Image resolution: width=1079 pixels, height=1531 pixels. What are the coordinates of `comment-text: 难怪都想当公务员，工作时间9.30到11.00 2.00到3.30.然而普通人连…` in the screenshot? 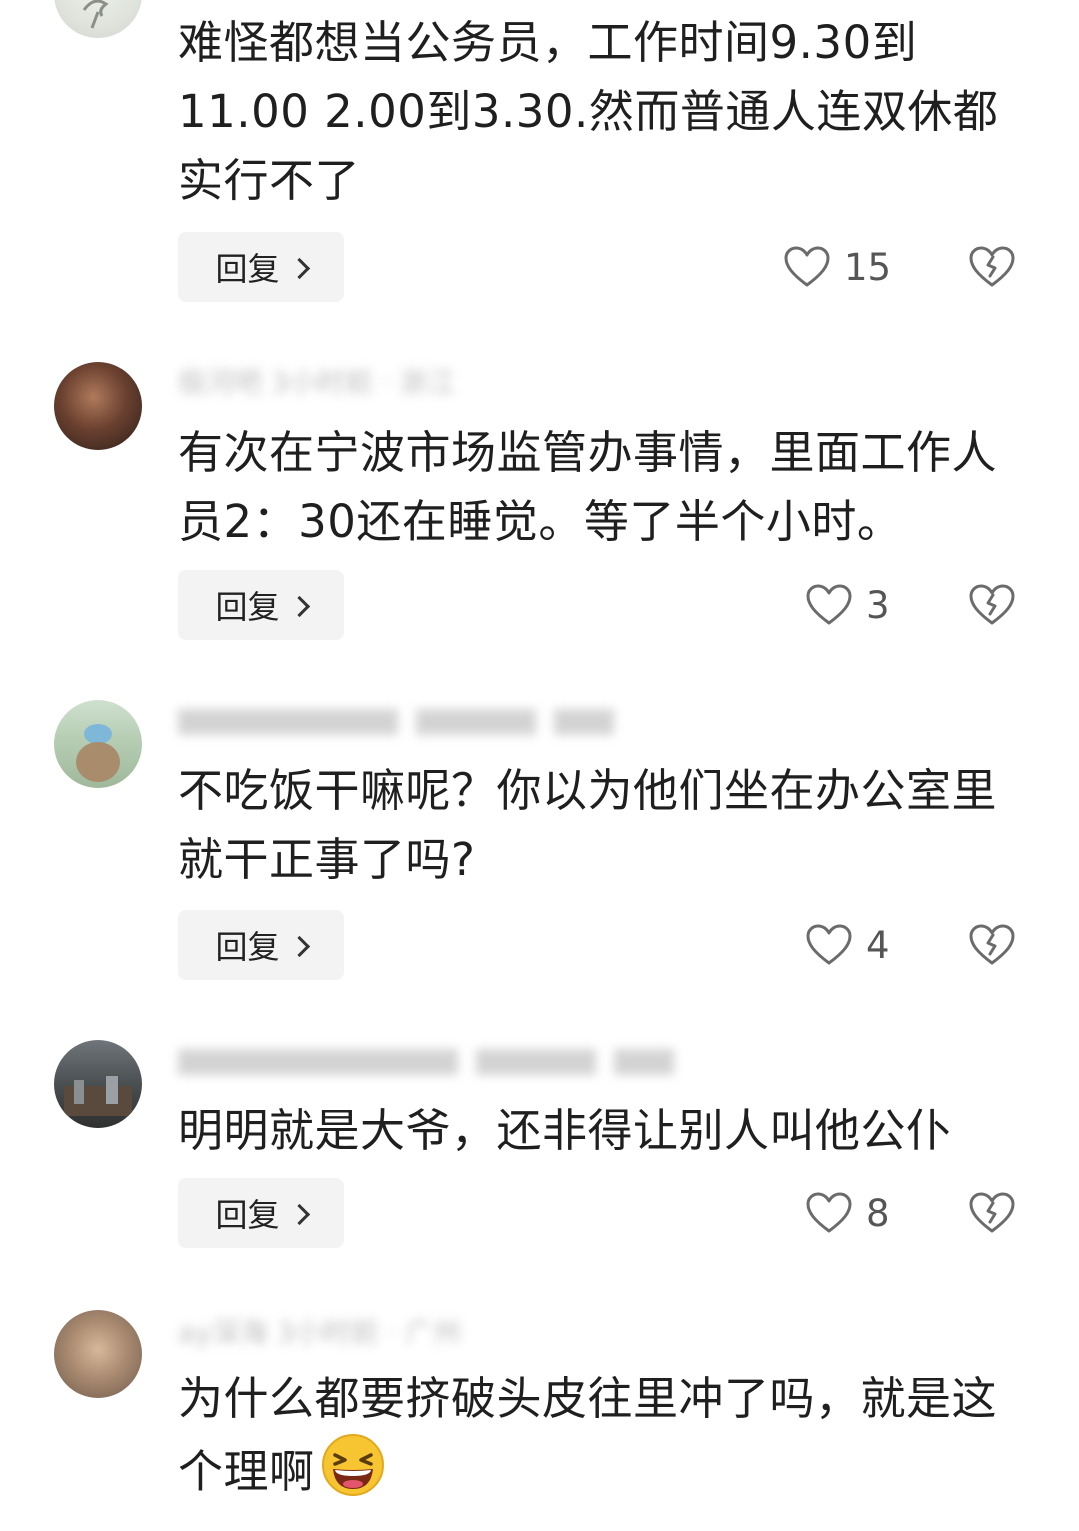 It's located at (588, 111).